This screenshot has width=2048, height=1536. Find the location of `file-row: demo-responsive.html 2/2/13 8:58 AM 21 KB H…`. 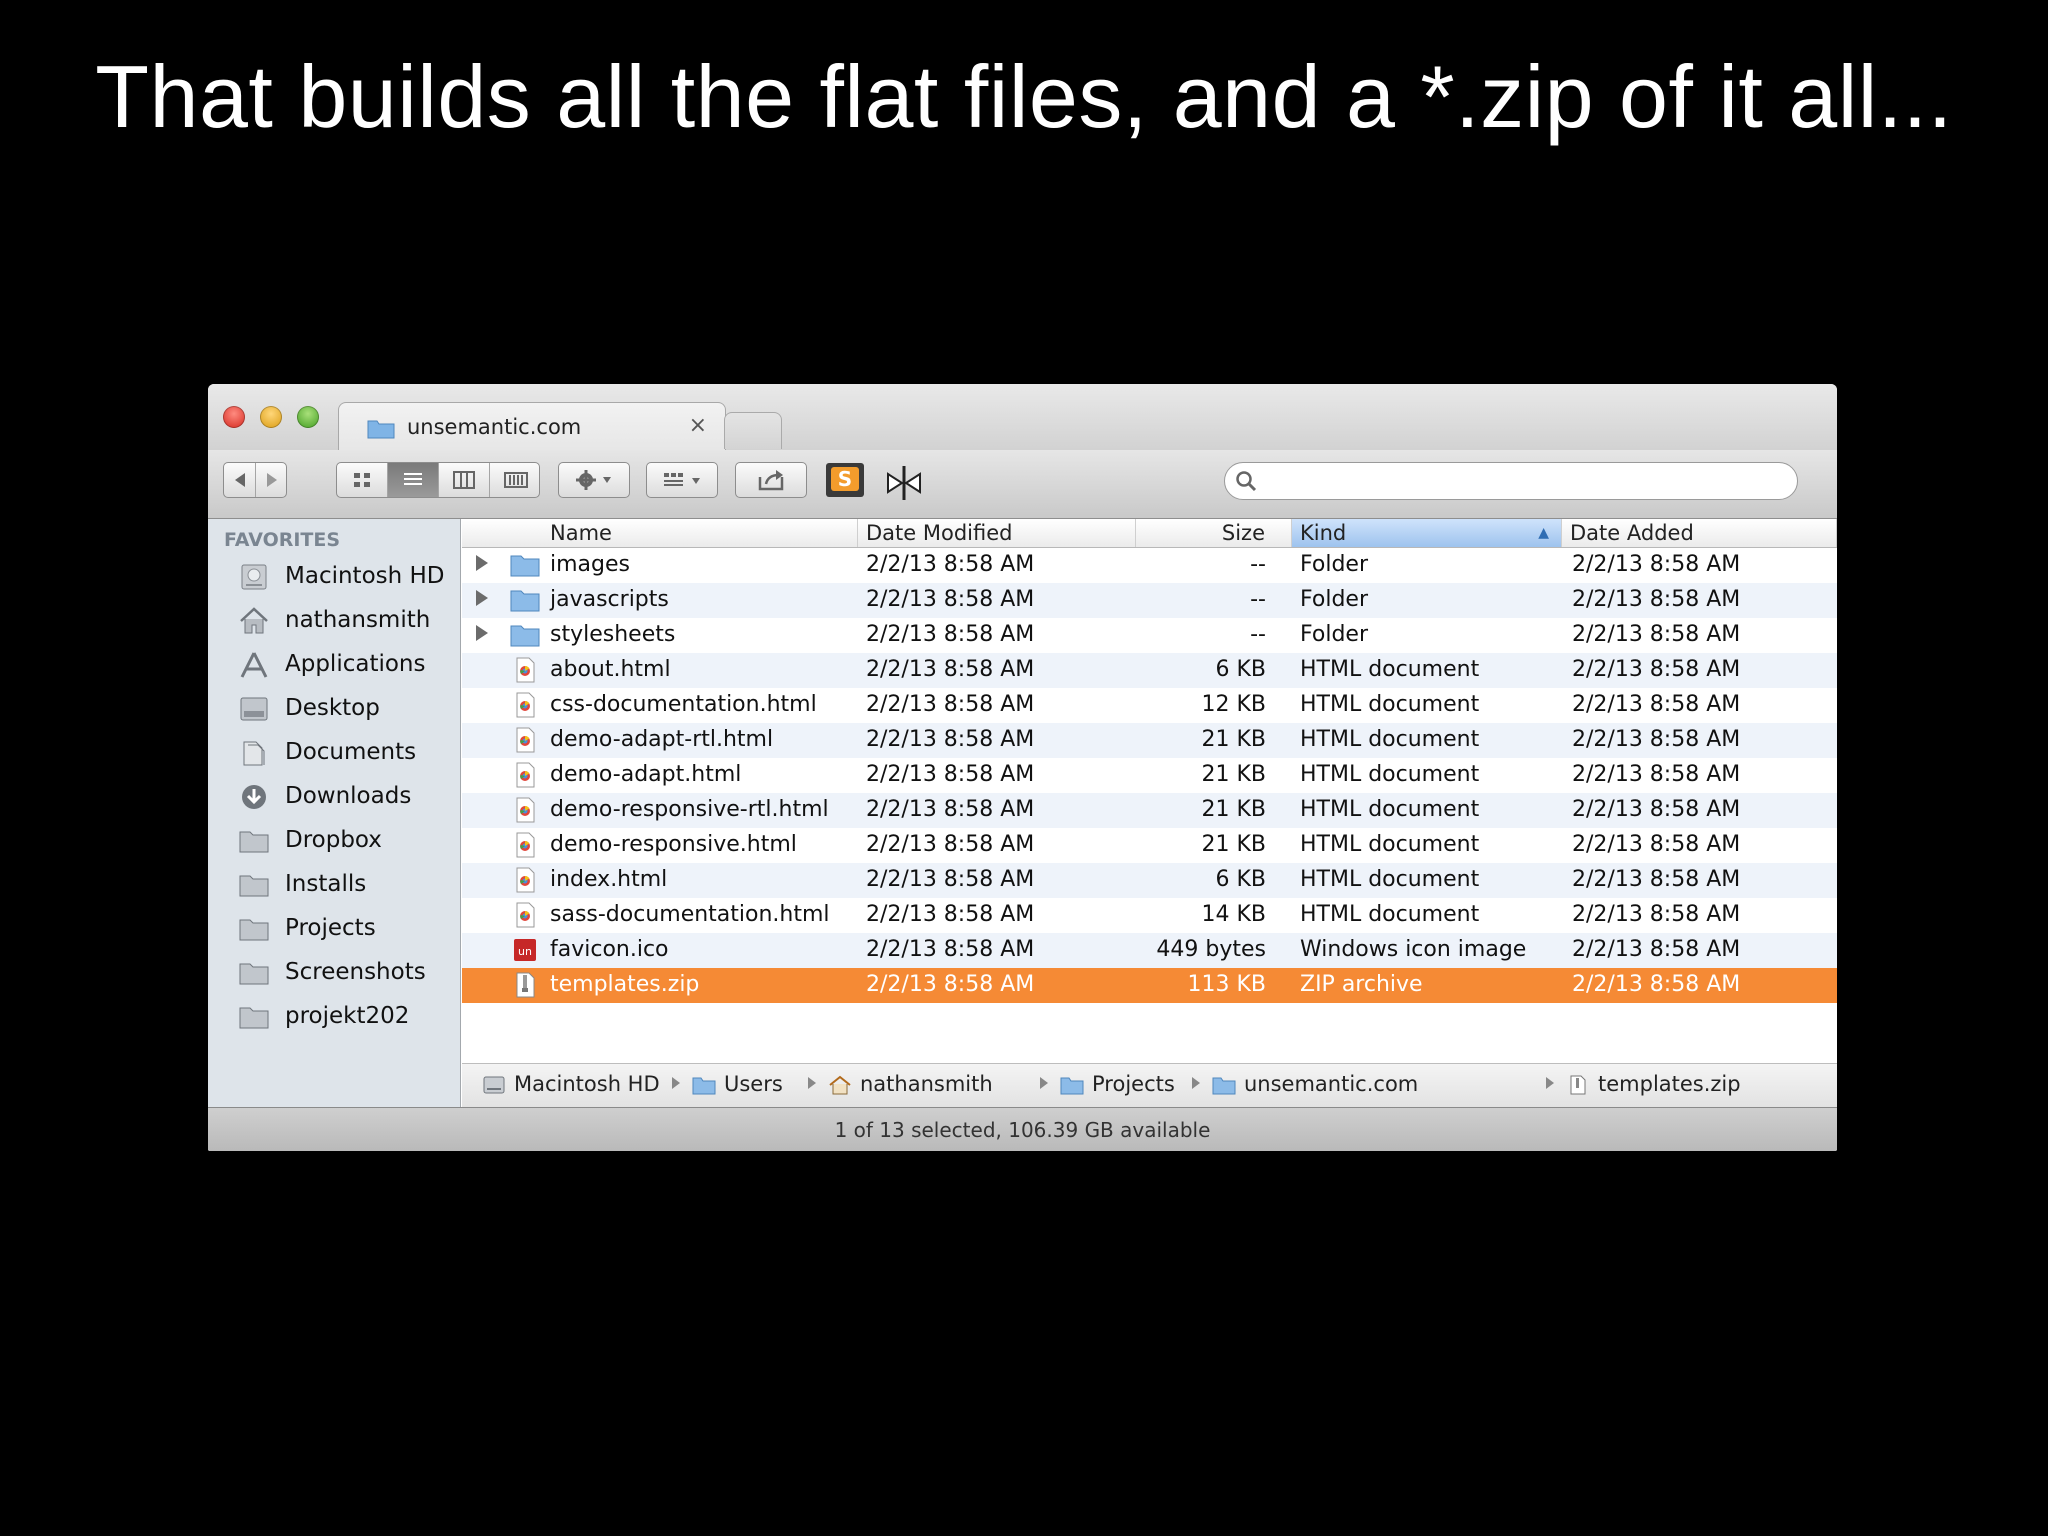

file-row: demo-responsive.html 2/2/13 8:58 AM 21 KB H… is located at coordinates (1149, 845).